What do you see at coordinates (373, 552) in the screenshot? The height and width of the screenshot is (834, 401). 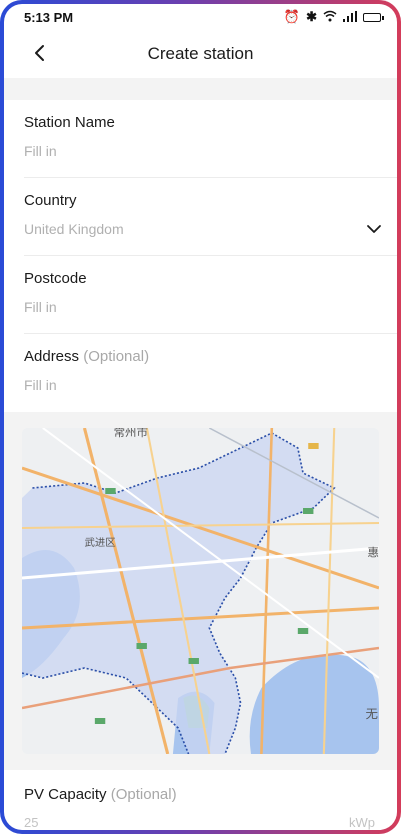 I see `map-label-right-1: 惠` at bounding box center [373, 552].